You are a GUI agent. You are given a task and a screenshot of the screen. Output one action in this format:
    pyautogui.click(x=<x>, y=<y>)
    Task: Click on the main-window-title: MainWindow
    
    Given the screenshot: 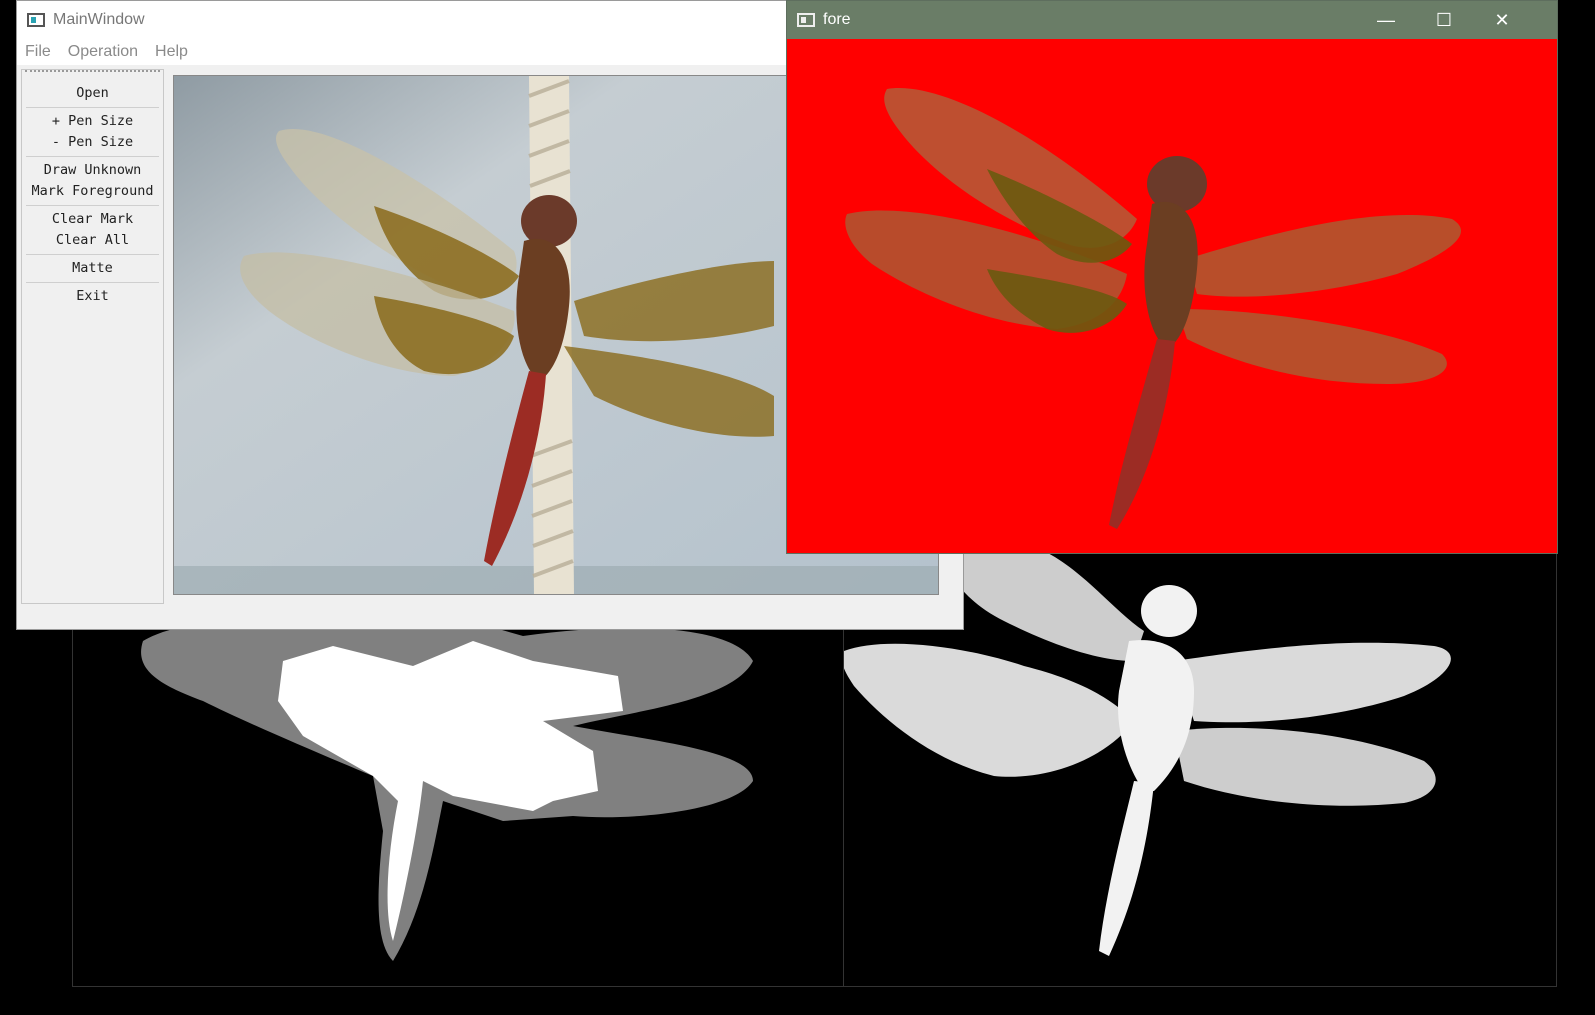 What is the action you would take?
    pyautogui.click(x=99, y=19)
    